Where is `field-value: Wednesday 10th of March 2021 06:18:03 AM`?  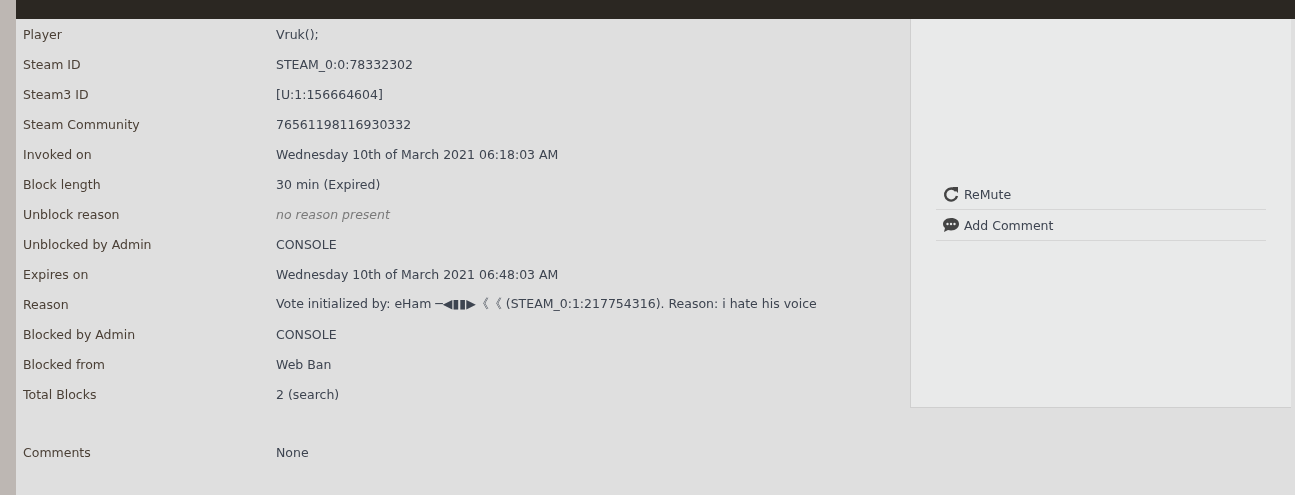
field-value: Wednesday 10th of March 2021 06:18:03 AM is located at coordinates (417, 154).